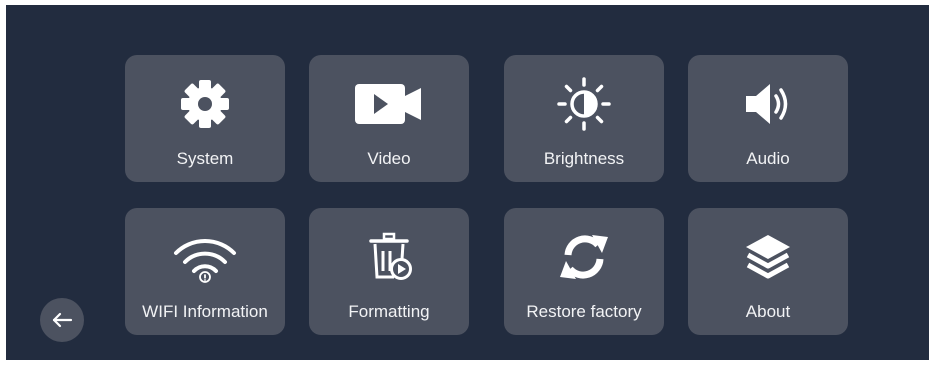 Image resolution: width=935 pixels, height=365 pixels. What do you see at coordinates (584, 257) in the screenshot?
I see `refresh-icon` at bounding box center [584, 257].